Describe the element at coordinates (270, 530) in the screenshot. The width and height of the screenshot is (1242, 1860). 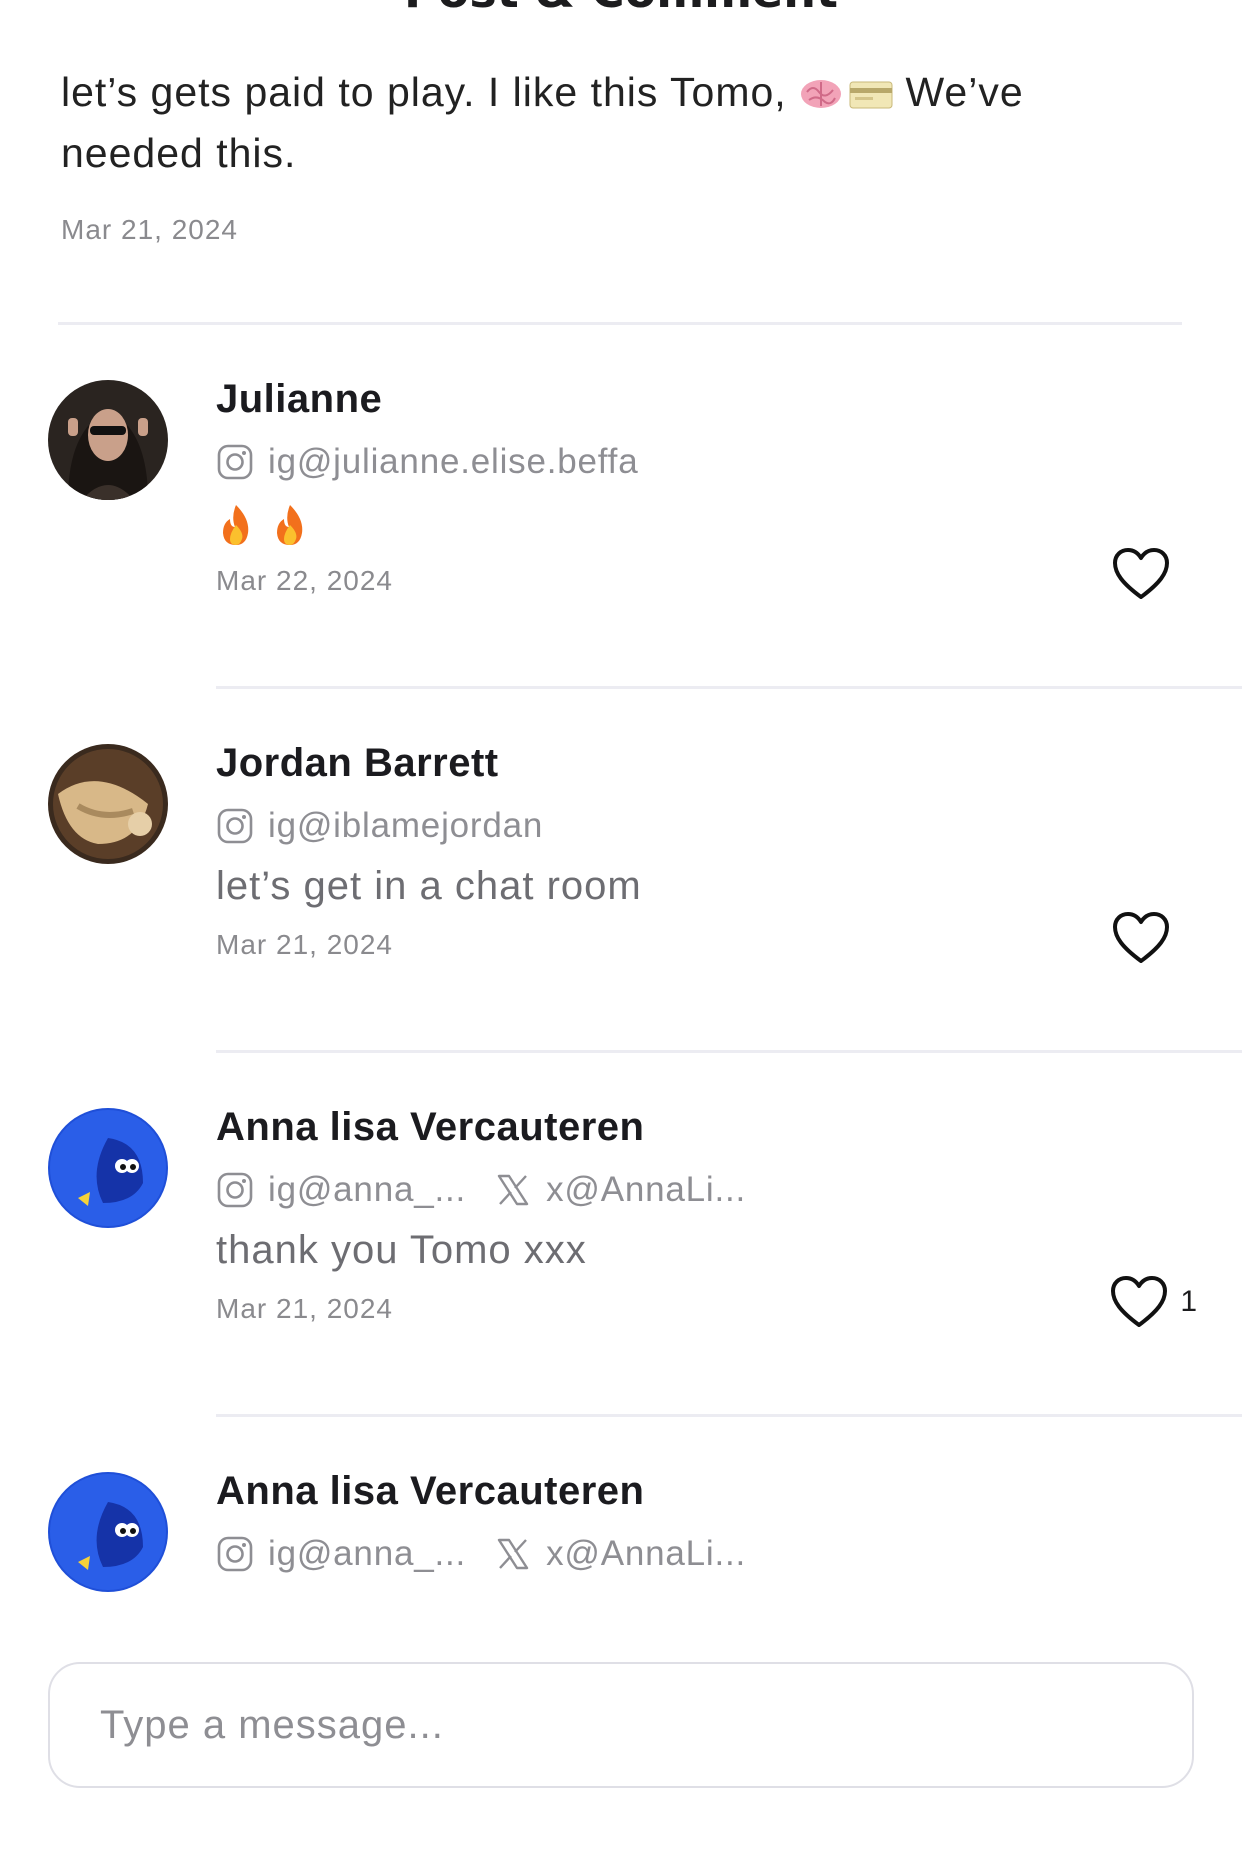
I see `comment-text` at that location.